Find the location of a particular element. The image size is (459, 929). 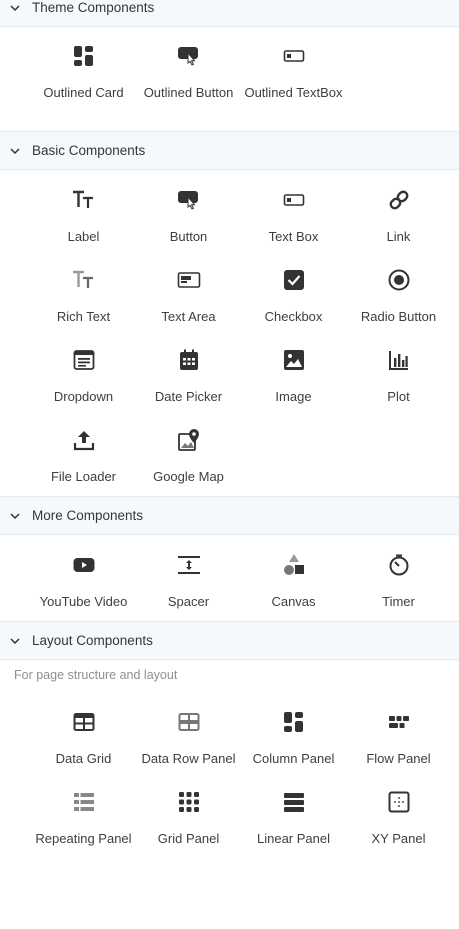

component-label: Outlined Button is located at coordinates (188, 92).